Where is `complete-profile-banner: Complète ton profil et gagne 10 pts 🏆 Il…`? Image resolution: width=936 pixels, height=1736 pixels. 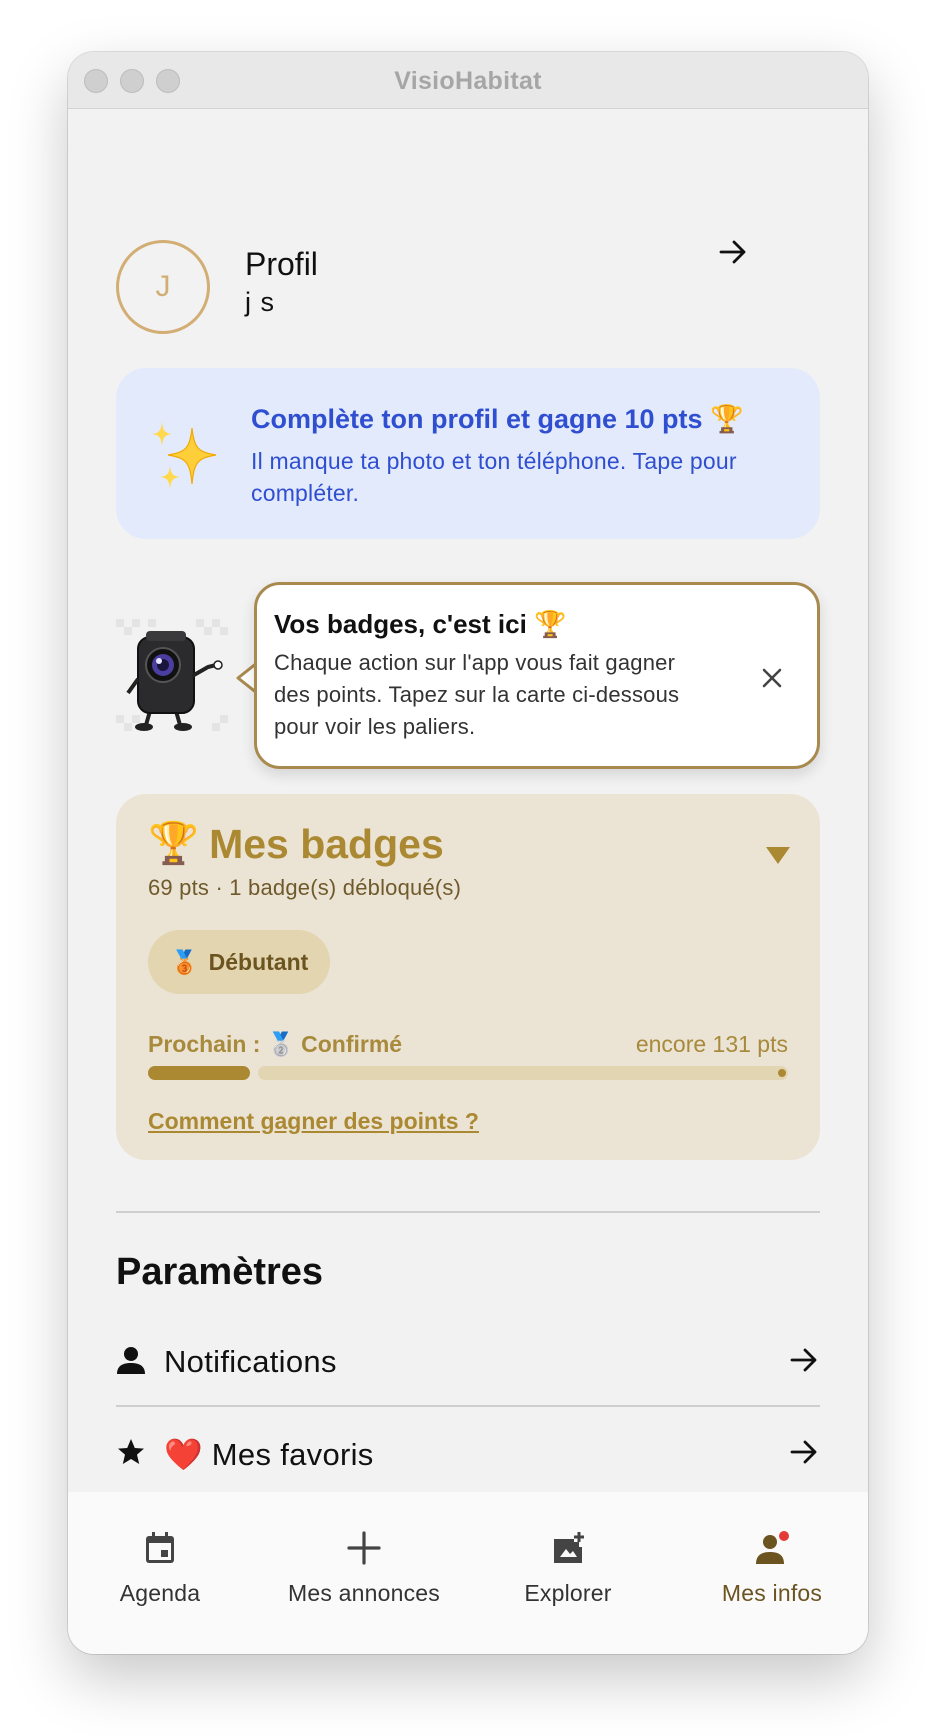
complete-profile-banner: Complète ton profil et gagne 10 pts 🏆 Il… is located at coordinates (468, 453).